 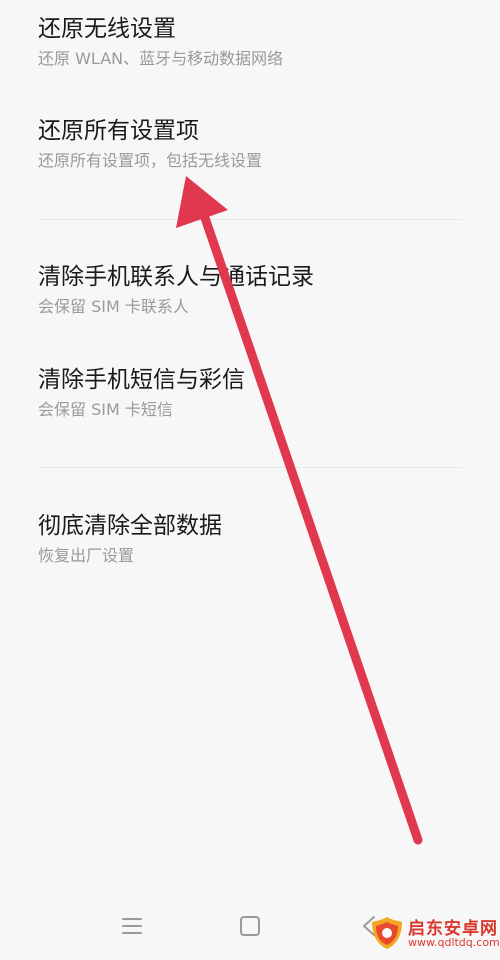 I want to click on clear-sms-mms-title: 清除手机短信与彩信, so click(x=141, y=380).